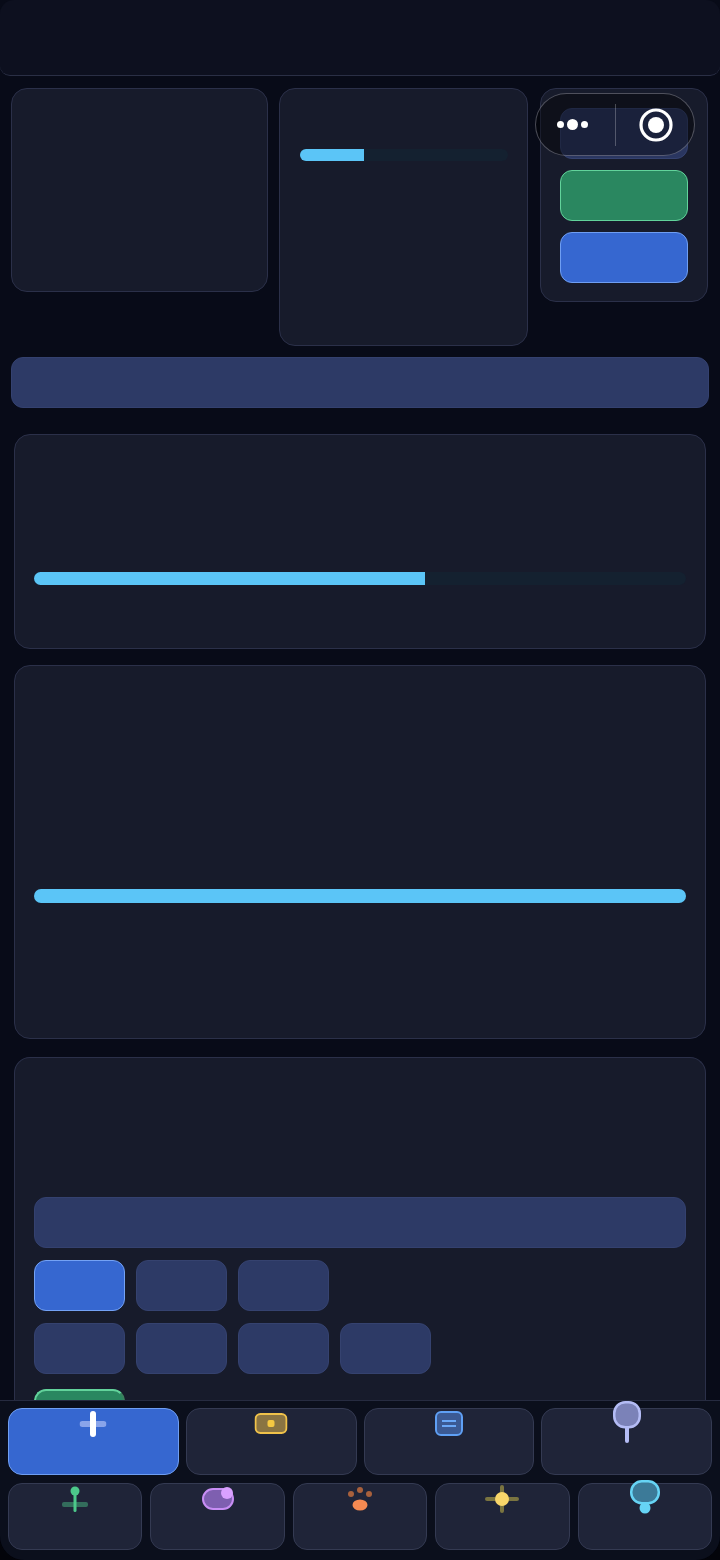 Image resolution: width=720 pixels, height=1560 pixels. Describe the element at coordinates (271, 1423) in the screenshot. I see `card-icon` at that location.